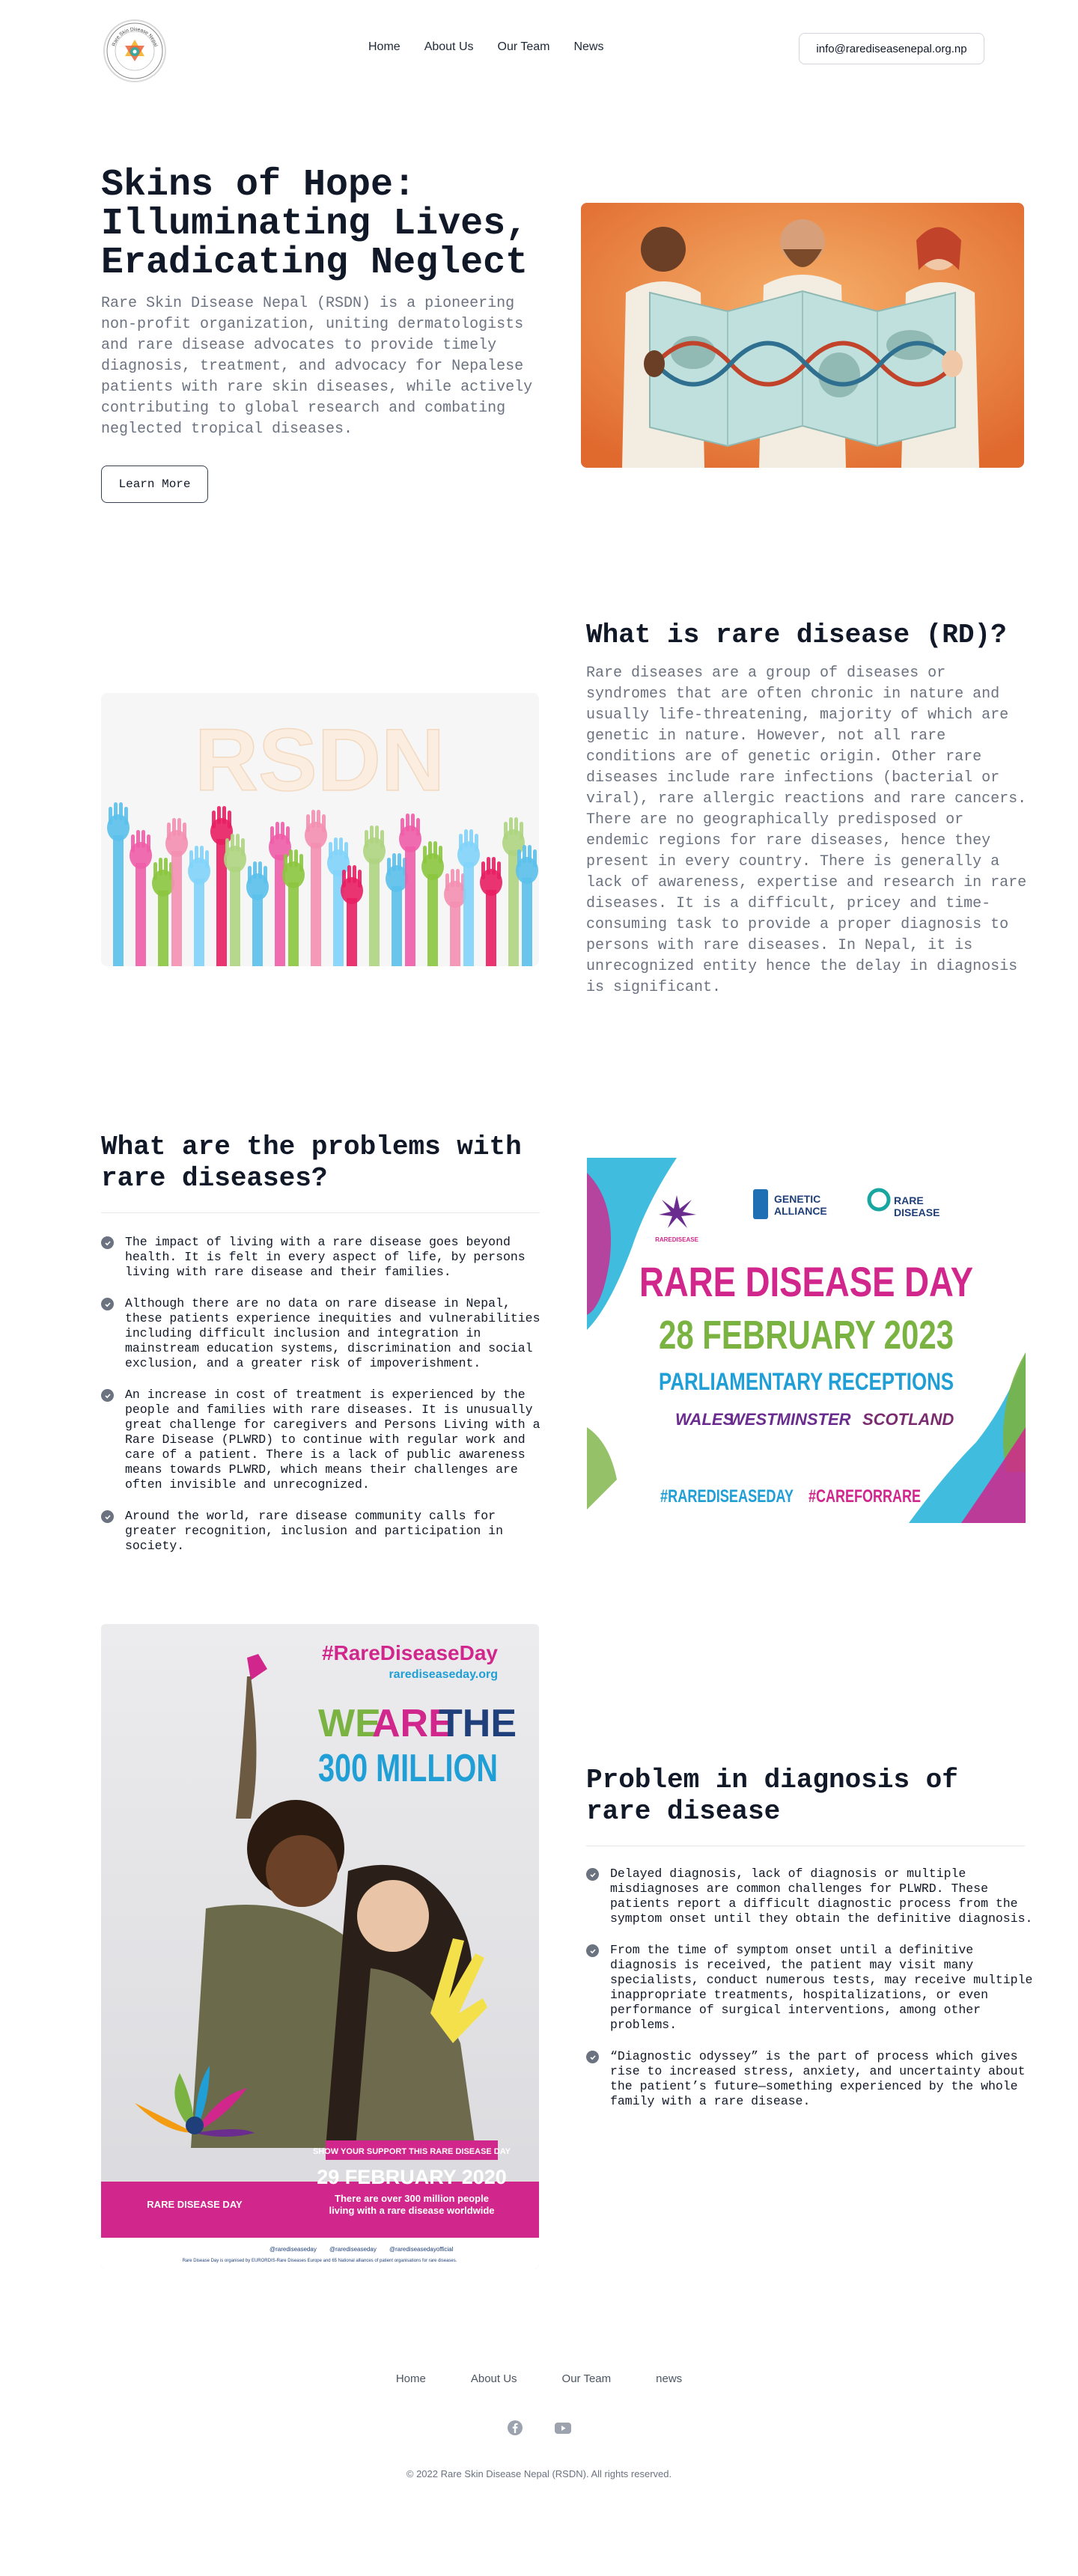  I want to click on poster-logo-3a: RARE, so click(909, 1200).